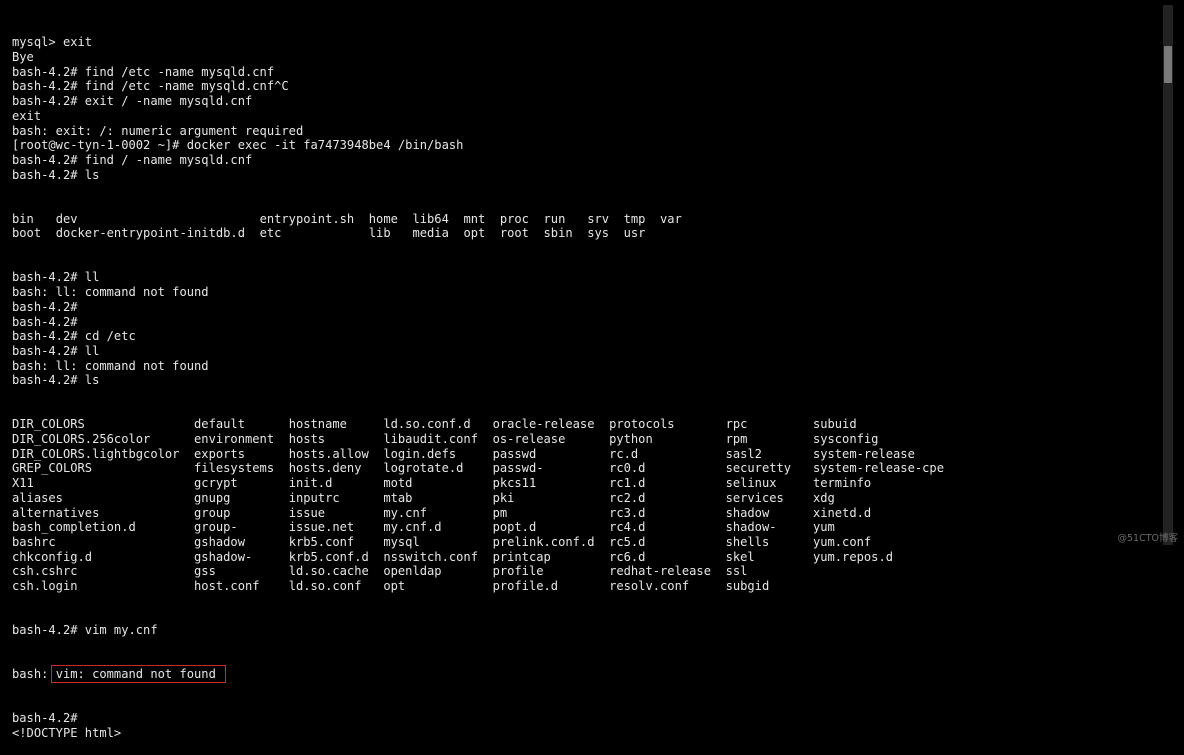 The width and height of the screenshot is (1184, 755). Describe the element at coordinates (241, 468) in the screenshot. I see `ls-entry: filesystems` at that location.